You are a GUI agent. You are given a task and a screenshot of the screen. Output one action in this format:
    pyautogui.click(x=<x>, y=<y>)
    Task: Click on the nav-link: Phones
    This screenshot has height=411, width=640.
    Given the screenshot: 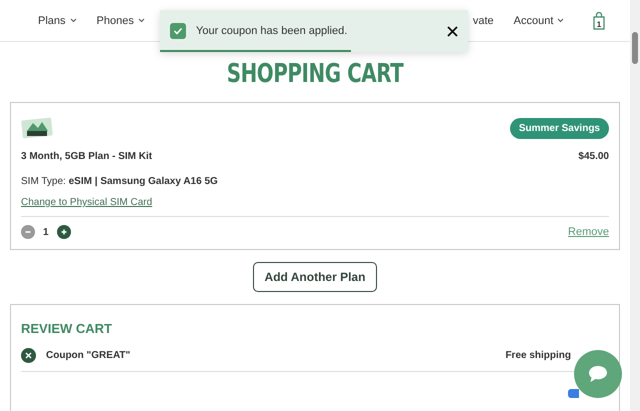 What is the action you would take?
    pyautogui.click(x=120, y=20)
    